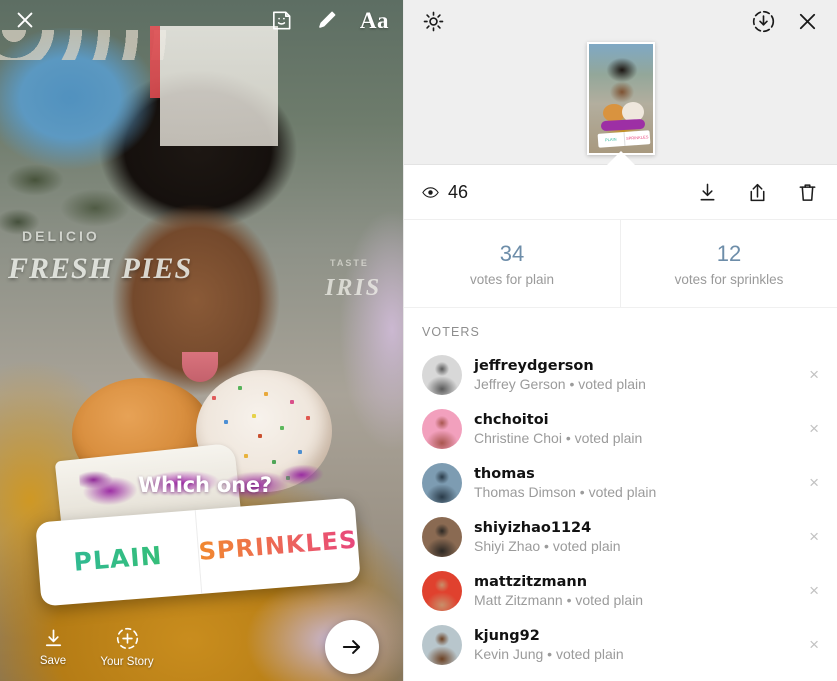  I want to click on add-to-story-icon, so click(127, 638).